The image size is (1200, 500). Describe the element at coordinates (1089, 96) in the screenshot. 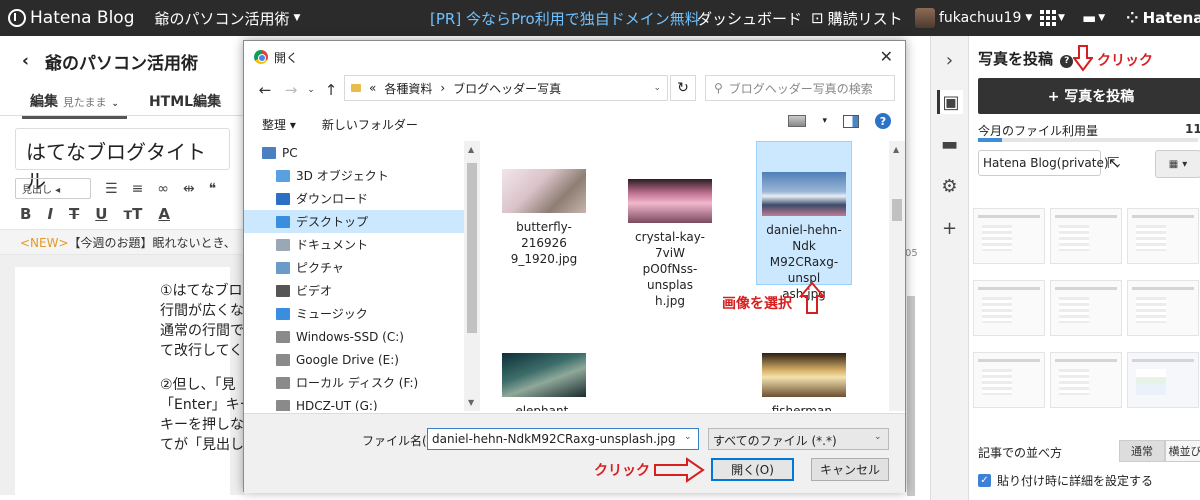

I see `post-photo-button: + 写真を投稿` at that location.